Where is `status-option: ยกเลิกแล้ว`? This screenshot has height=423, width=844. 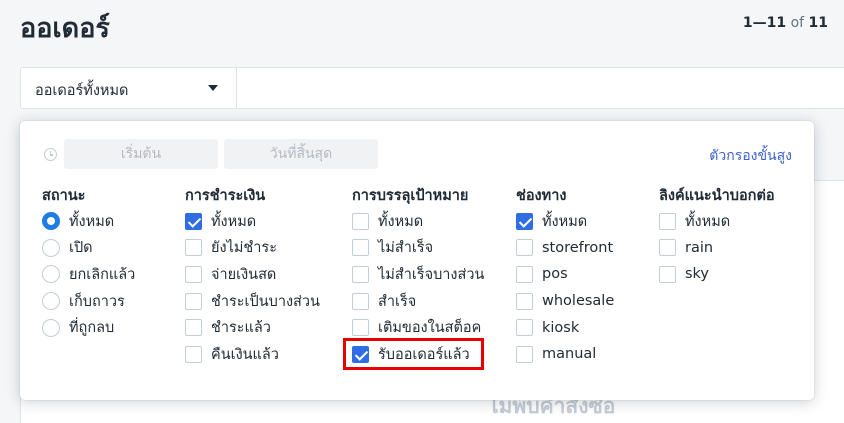 status-option: ยกเลิกแล้ว is located at coordinates (88, 274).